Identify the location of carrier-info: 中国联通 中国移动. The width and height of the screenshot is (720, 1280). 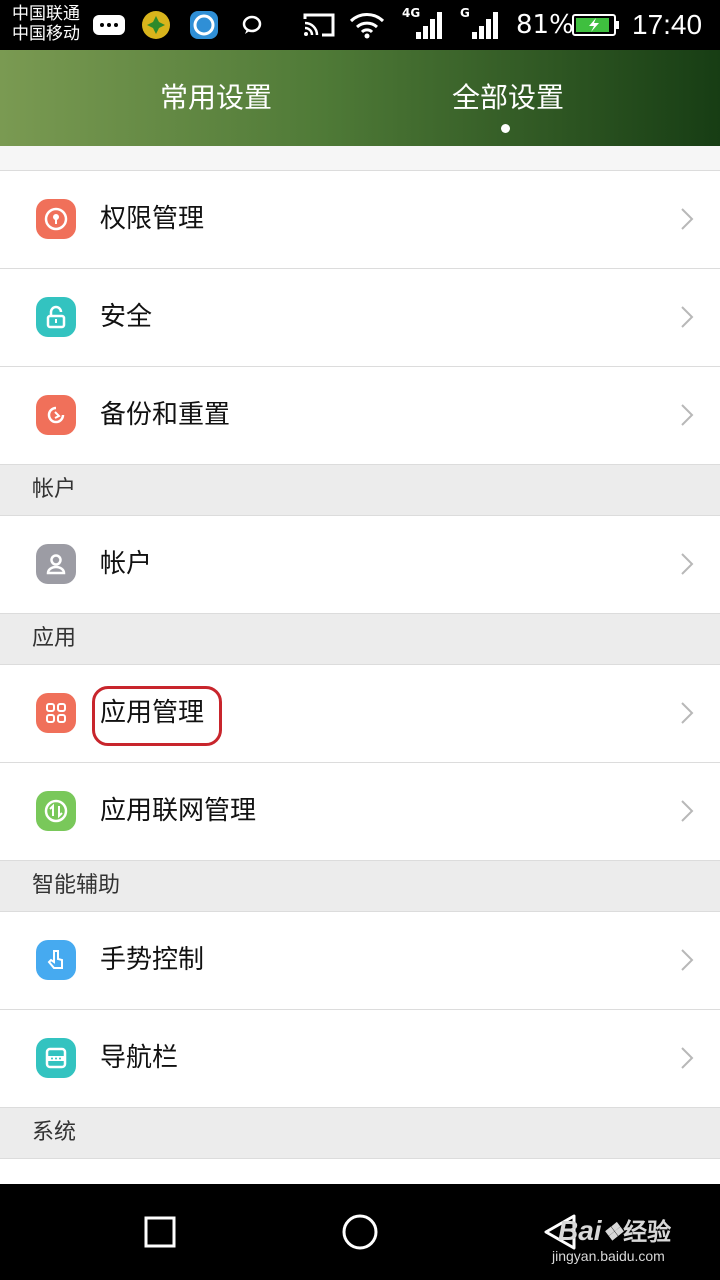
(46, 24).